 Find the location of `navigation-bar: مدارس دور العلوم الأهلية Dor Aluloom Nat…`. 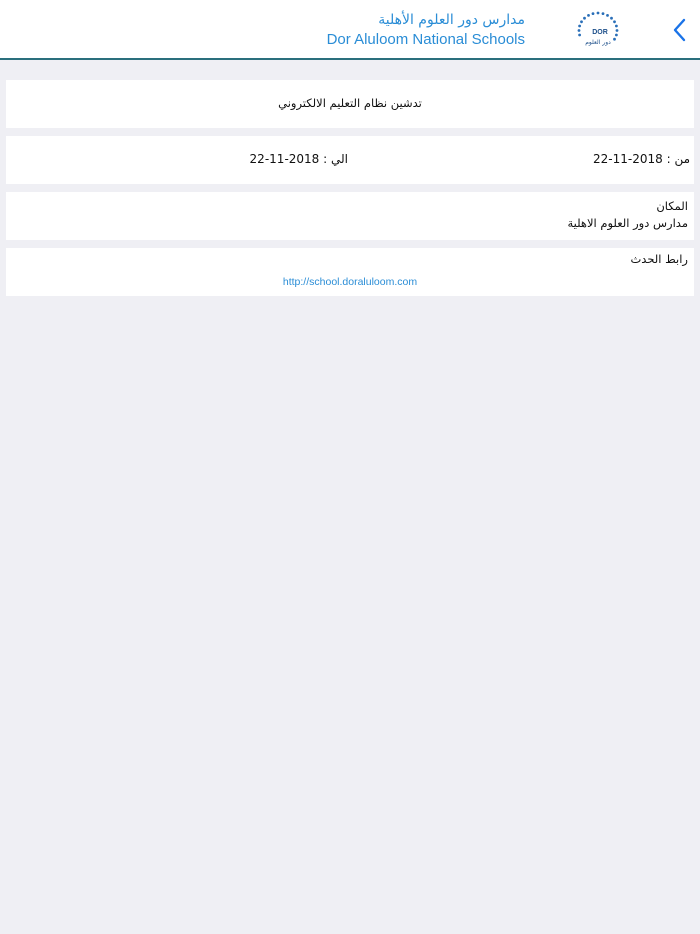

navigation-bar: مدارس دور العلوم الأهلية Dor Aluloom Nat… is located at coordinates (350, 30).